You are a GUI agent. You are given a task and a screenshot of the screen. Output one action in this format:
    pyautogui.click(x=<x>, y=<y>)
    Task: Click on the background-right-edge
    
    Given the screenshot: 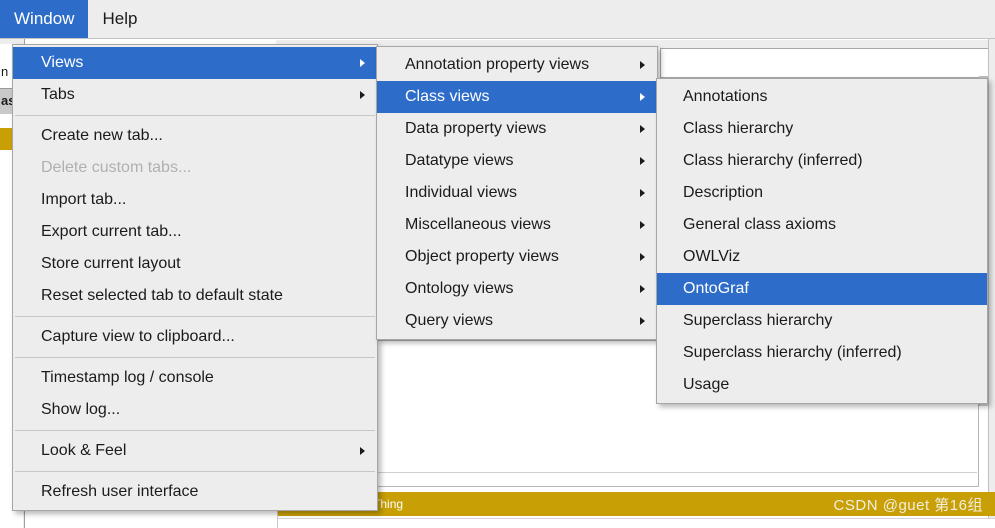 What is the action you would take?
    pyautogui.click(x=991, y=283)
    